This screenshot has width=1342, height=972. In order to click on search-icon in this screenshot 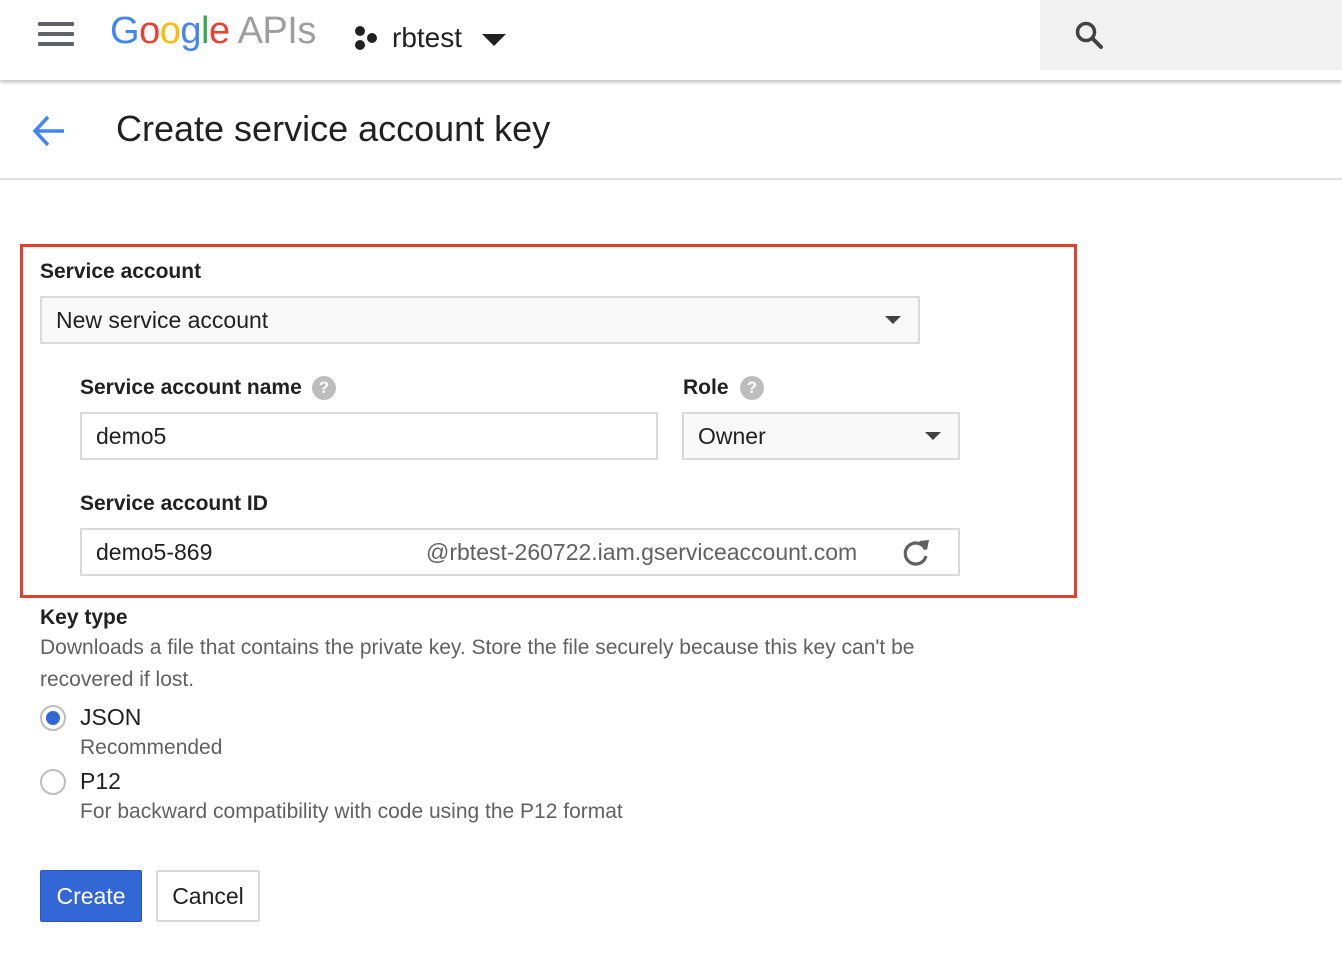, I will do `click(1089, 35)`.